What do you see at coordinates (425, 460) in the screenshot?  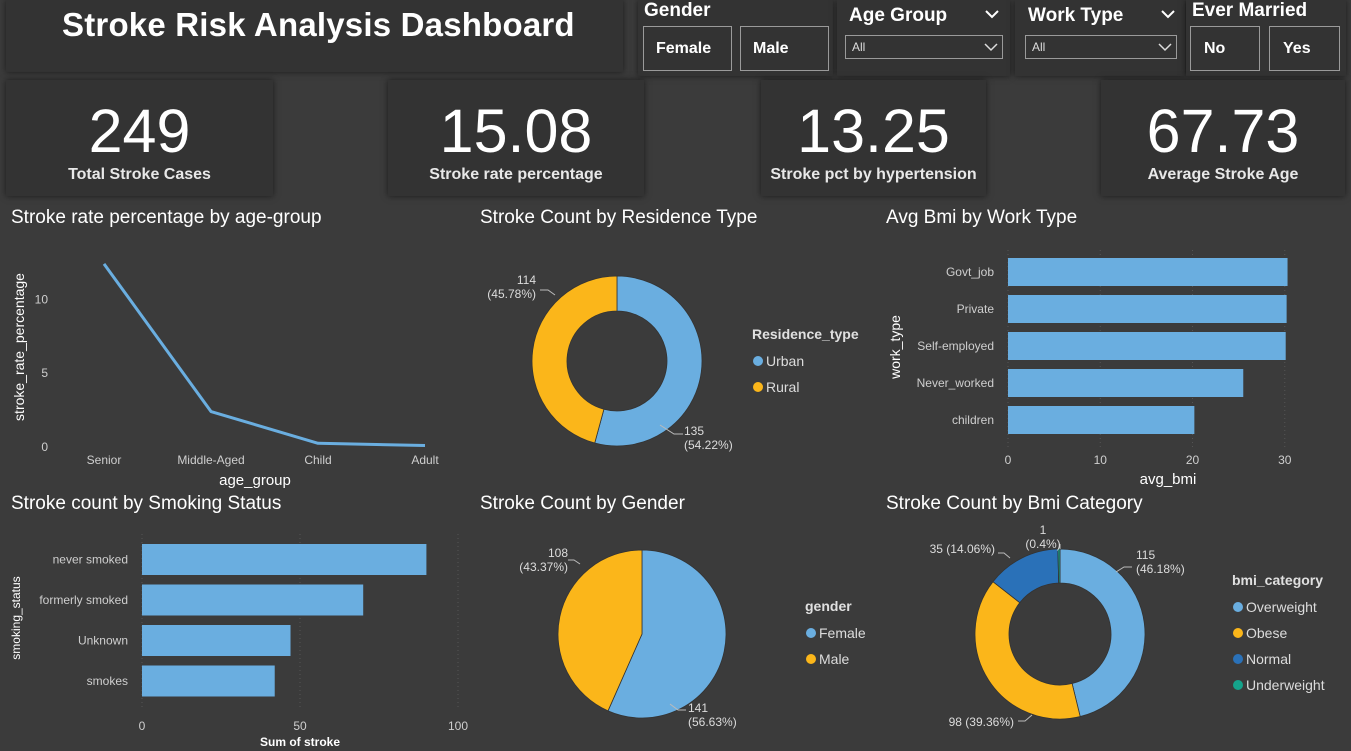 I see `x-tick-label: Adult` at bounding box center [425, 460].